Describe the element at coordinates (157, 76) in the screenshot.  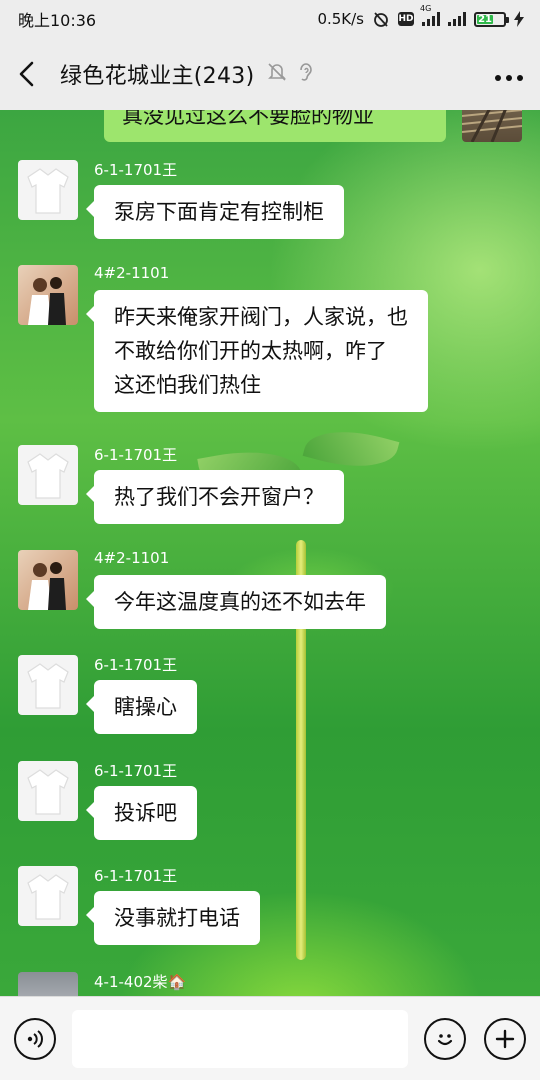
I see `page-title: 绿色花城业主(243)` at that location.